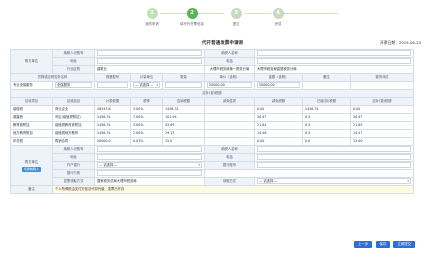 This screenshot has height=253, width=445. What do you see at coordinates (334, 53) in the screenshot?
I see `seller-name-field` at bounding box center [334, 53].